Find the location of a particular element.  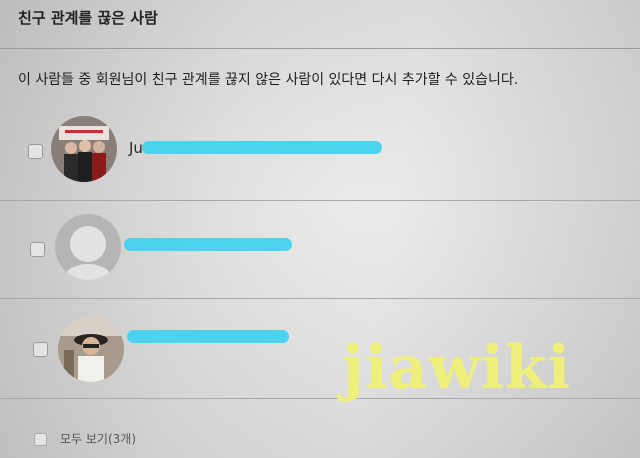

select-person-2-checkbox is located at coordinates (37, 249).